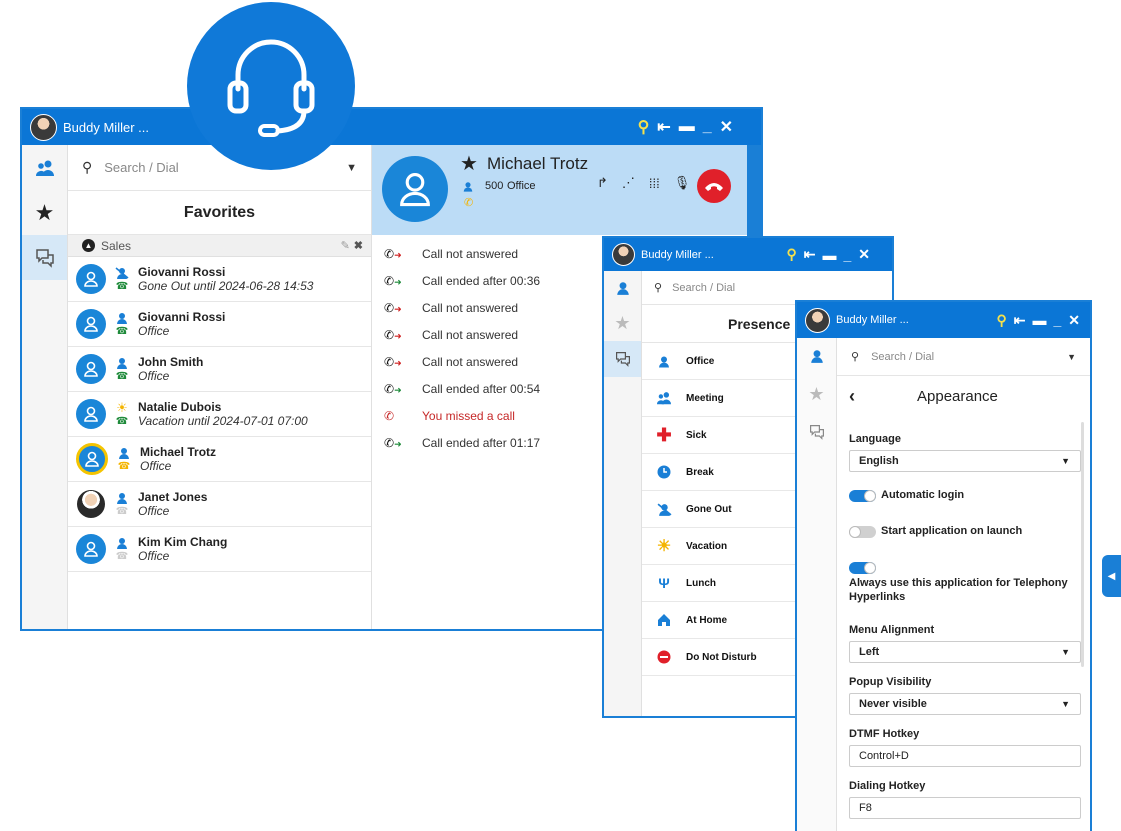 This screenshot has height=831, width=1121. What do you see at coordinates (658, 288) in the screenshot?
I see `search-icon: ⚲` at bounding box center [658, 288].